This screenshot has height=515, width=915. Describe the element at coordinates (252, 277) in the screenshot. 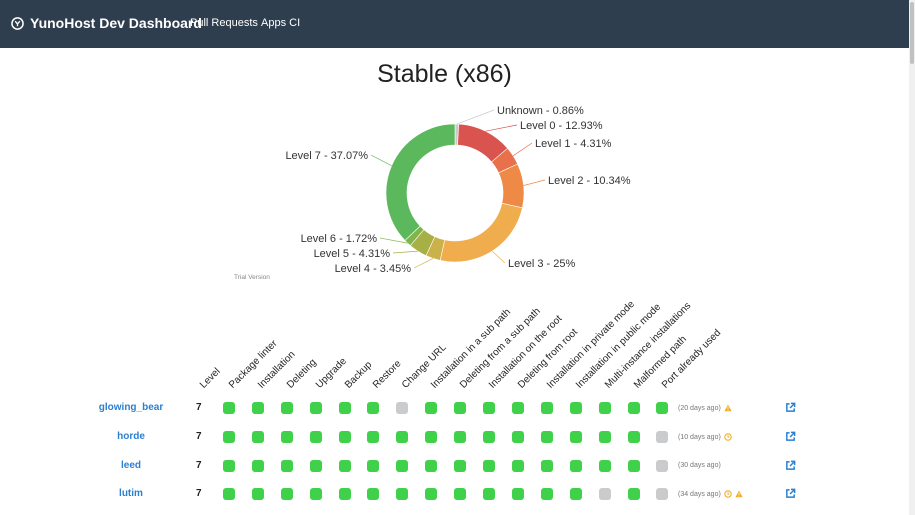

I see `trial-watermark: Trial Version` at that location.